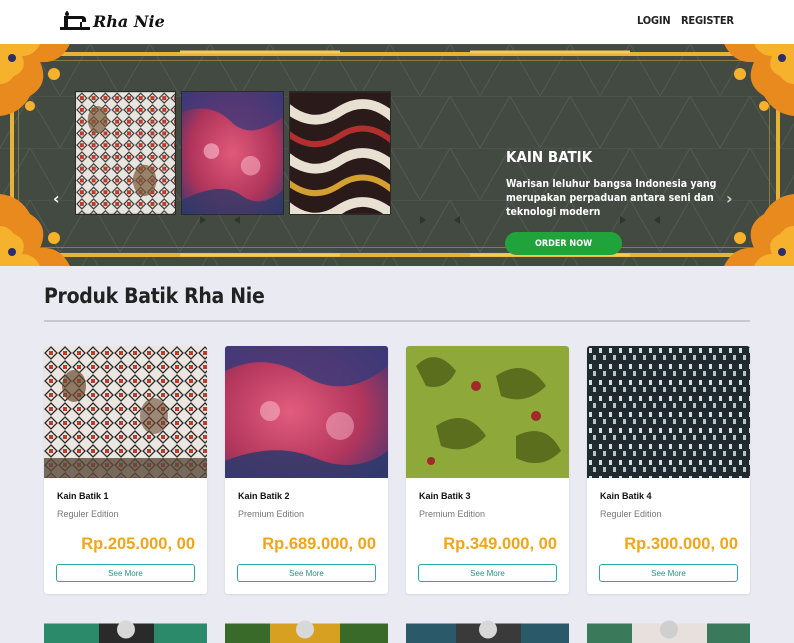 This screenshot has height=643, width=794. What do you see at coordinates (626, 496) in the screenshot?
I see `product-name: Kain Batik 4` at bounding box center [626, 496].